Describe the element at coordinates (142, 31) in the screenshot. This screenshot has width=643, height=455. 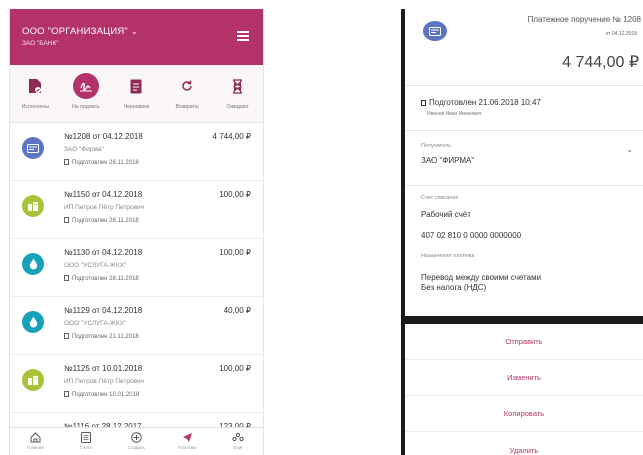
I see `org-selector: ООО "ОРГАНИЗАЦИЯ" ⌄` at that location.